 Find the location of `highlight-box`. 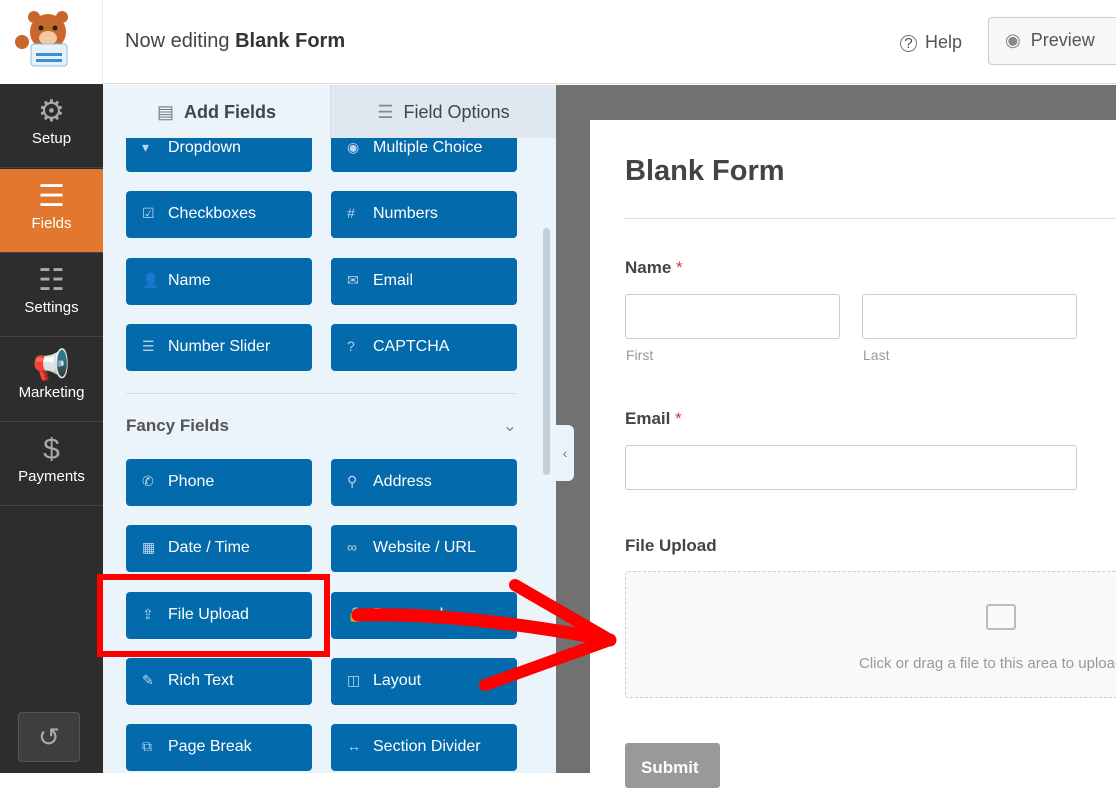

highlight-box is located at coordinates (213, 615).